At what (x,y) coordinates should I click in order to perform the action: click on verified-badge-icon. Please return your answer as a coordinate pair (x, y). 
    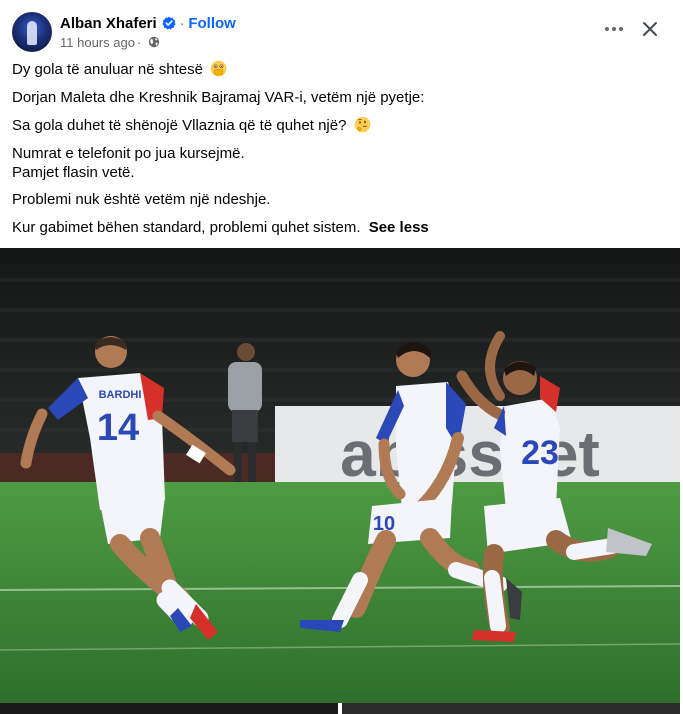
    Looking at the image, I should click on (169, 23).